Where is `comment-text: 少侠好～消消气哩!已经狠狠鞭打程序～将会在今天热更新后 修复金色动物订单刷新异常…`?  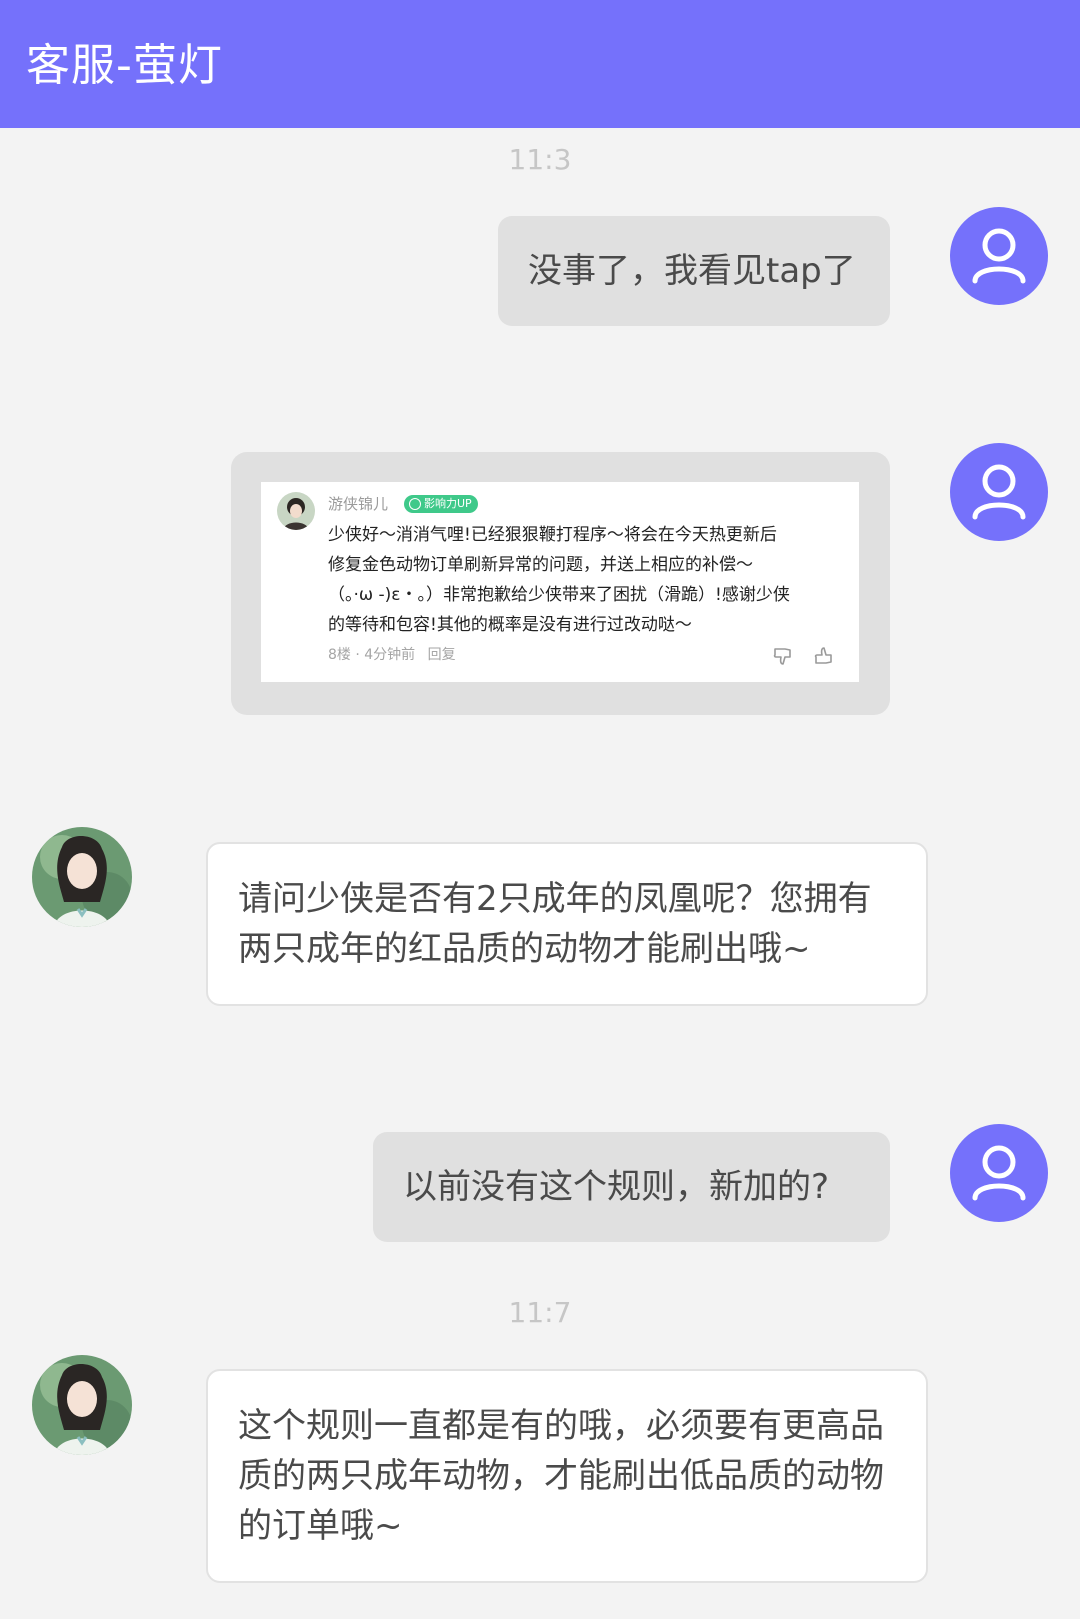 comment-text: 少侠好～消消气哩!已经狠狠鞭打程序～将会在今天热更新后 修复金色动物订单刷新异常… is located at coordinates (588, 580).